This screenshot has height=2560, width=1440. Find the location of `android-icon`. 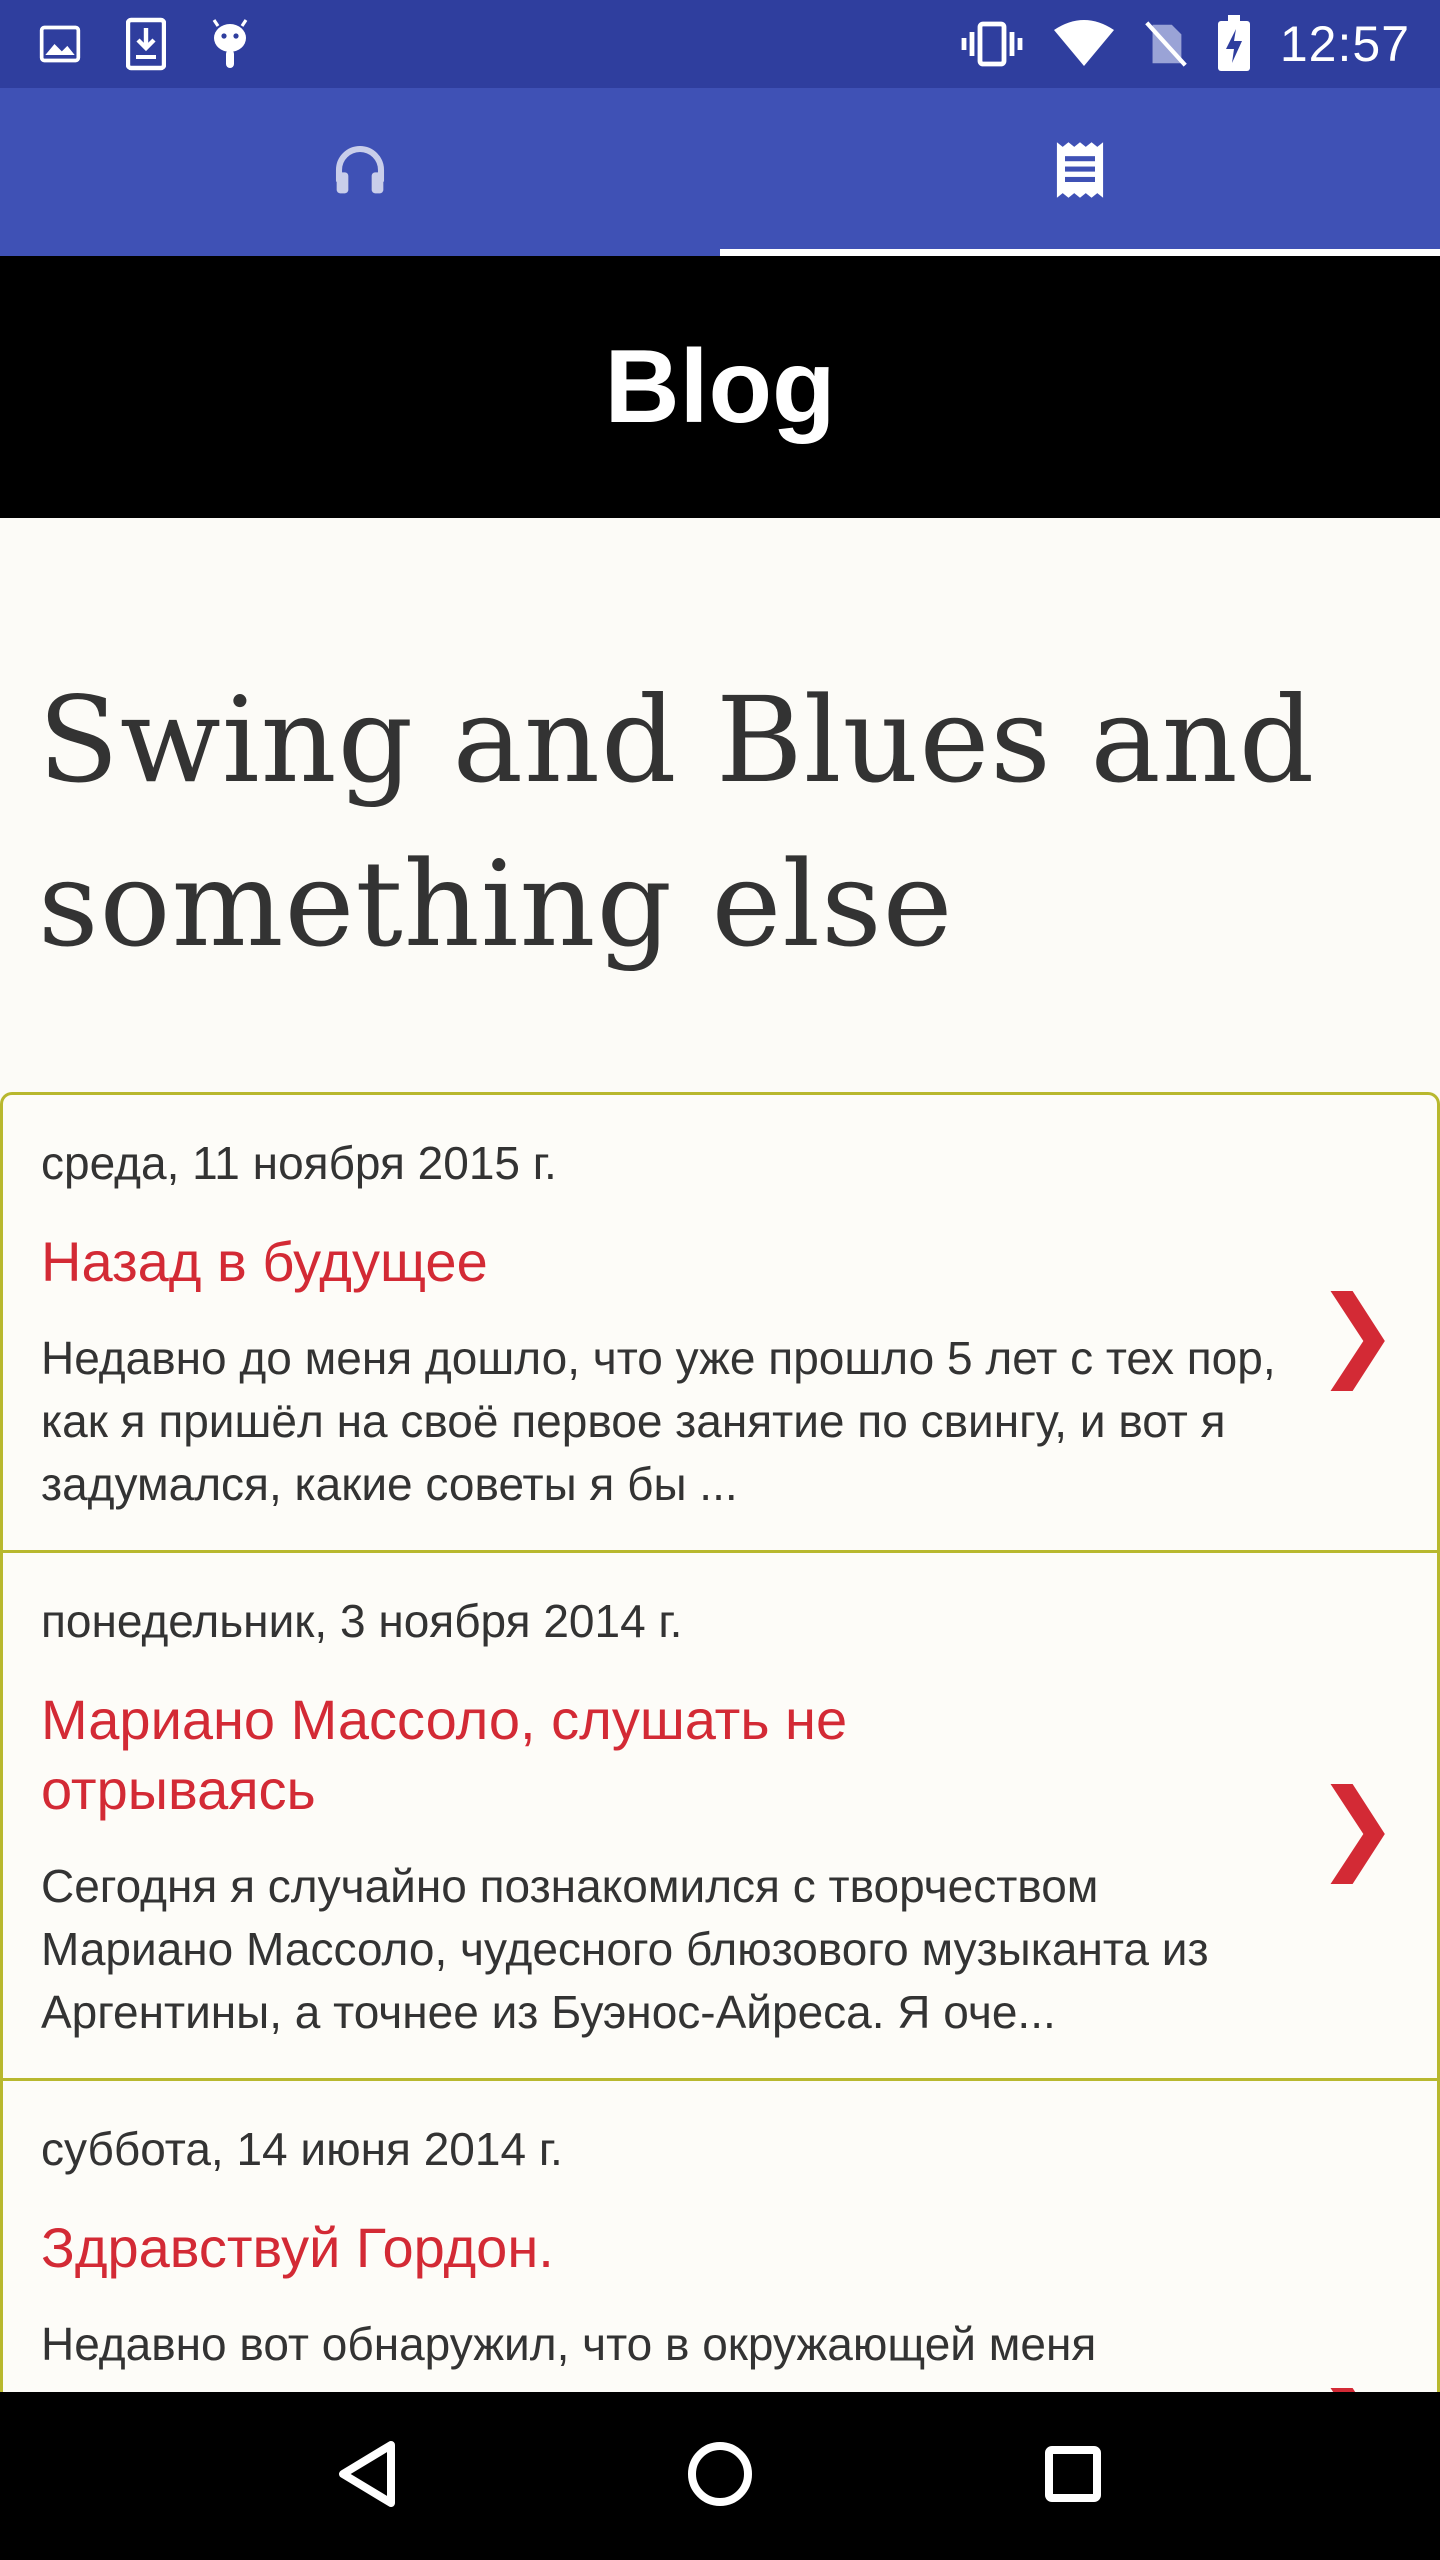

android-icon is located at coordinates (230, 44).